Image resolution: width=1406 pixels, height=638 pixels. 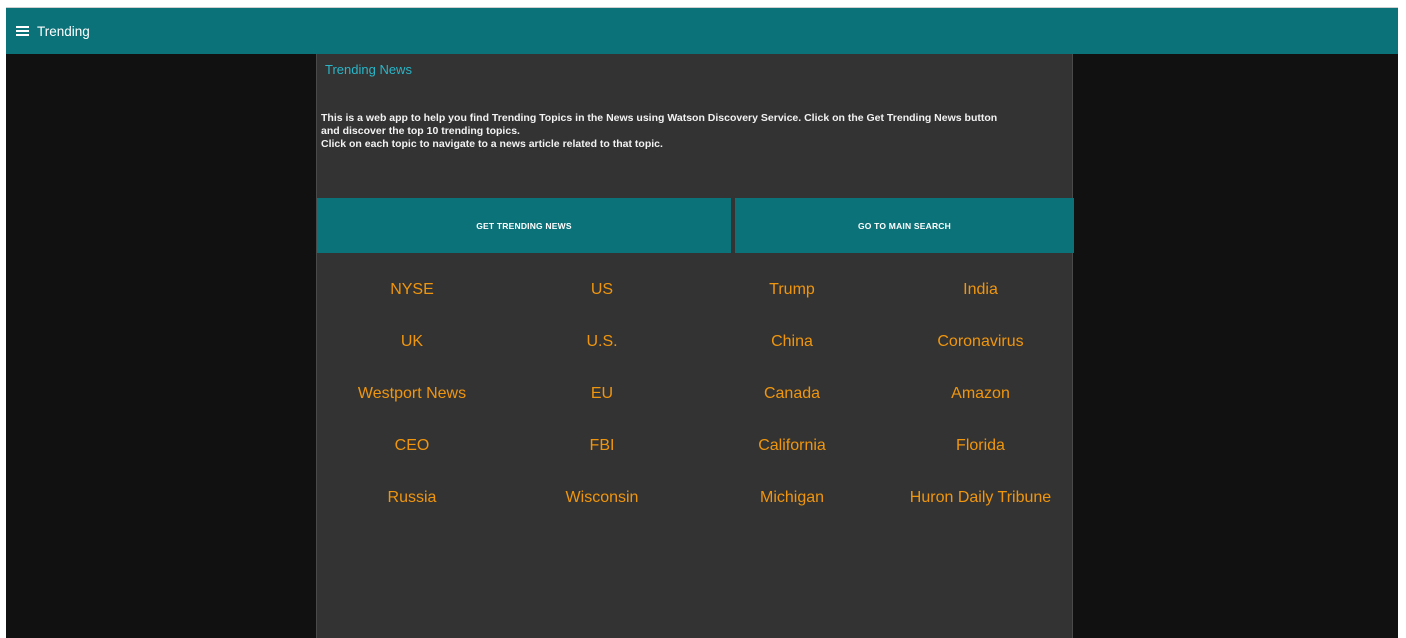 What do you see at coordinates (904, 225) in the screenshot?
I see `go-to-main-search-button: GO TO MAIN SEARCH` at bounding box center [904, 225].